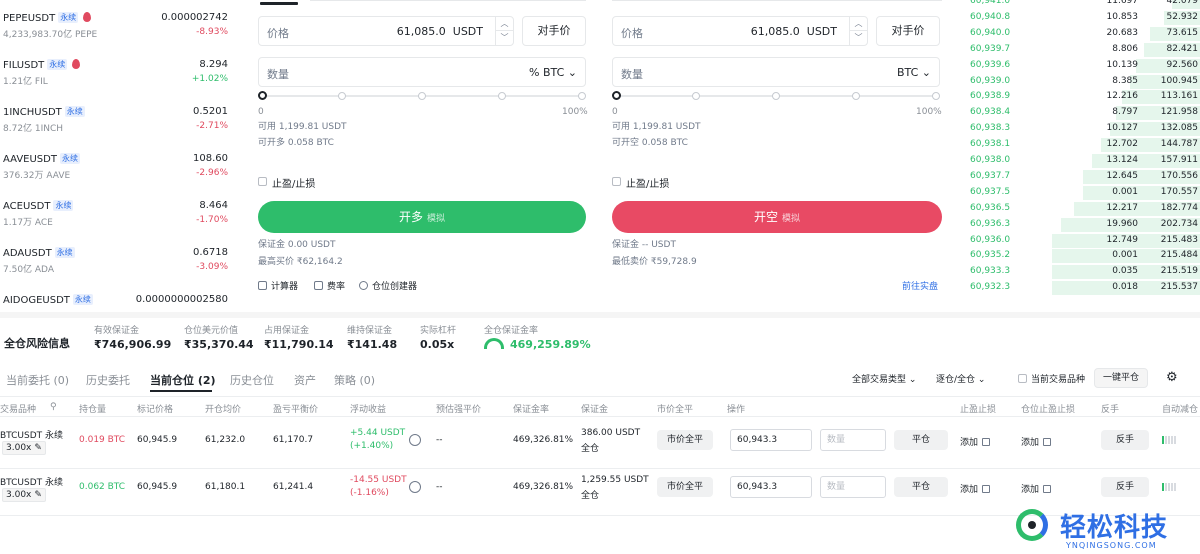 Image resolution: width=1200 pixels, height=554 pixels. What do you see at coordinates (1081, 66) in the screenshot?
I see `orderbook-row: 60,939.6 10.139 92.560` at bounding box center [1081, 66].